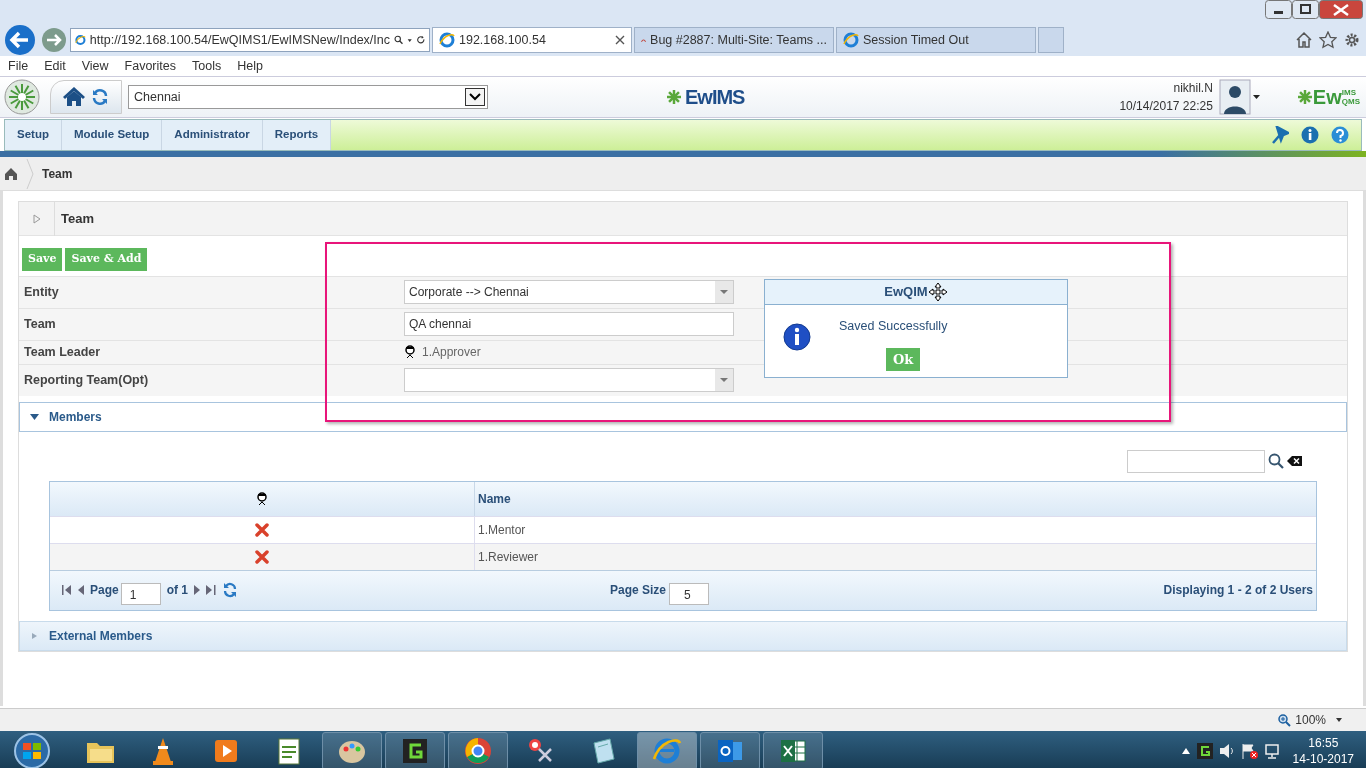  I want to click on last-page-icon, so click(211, 590).